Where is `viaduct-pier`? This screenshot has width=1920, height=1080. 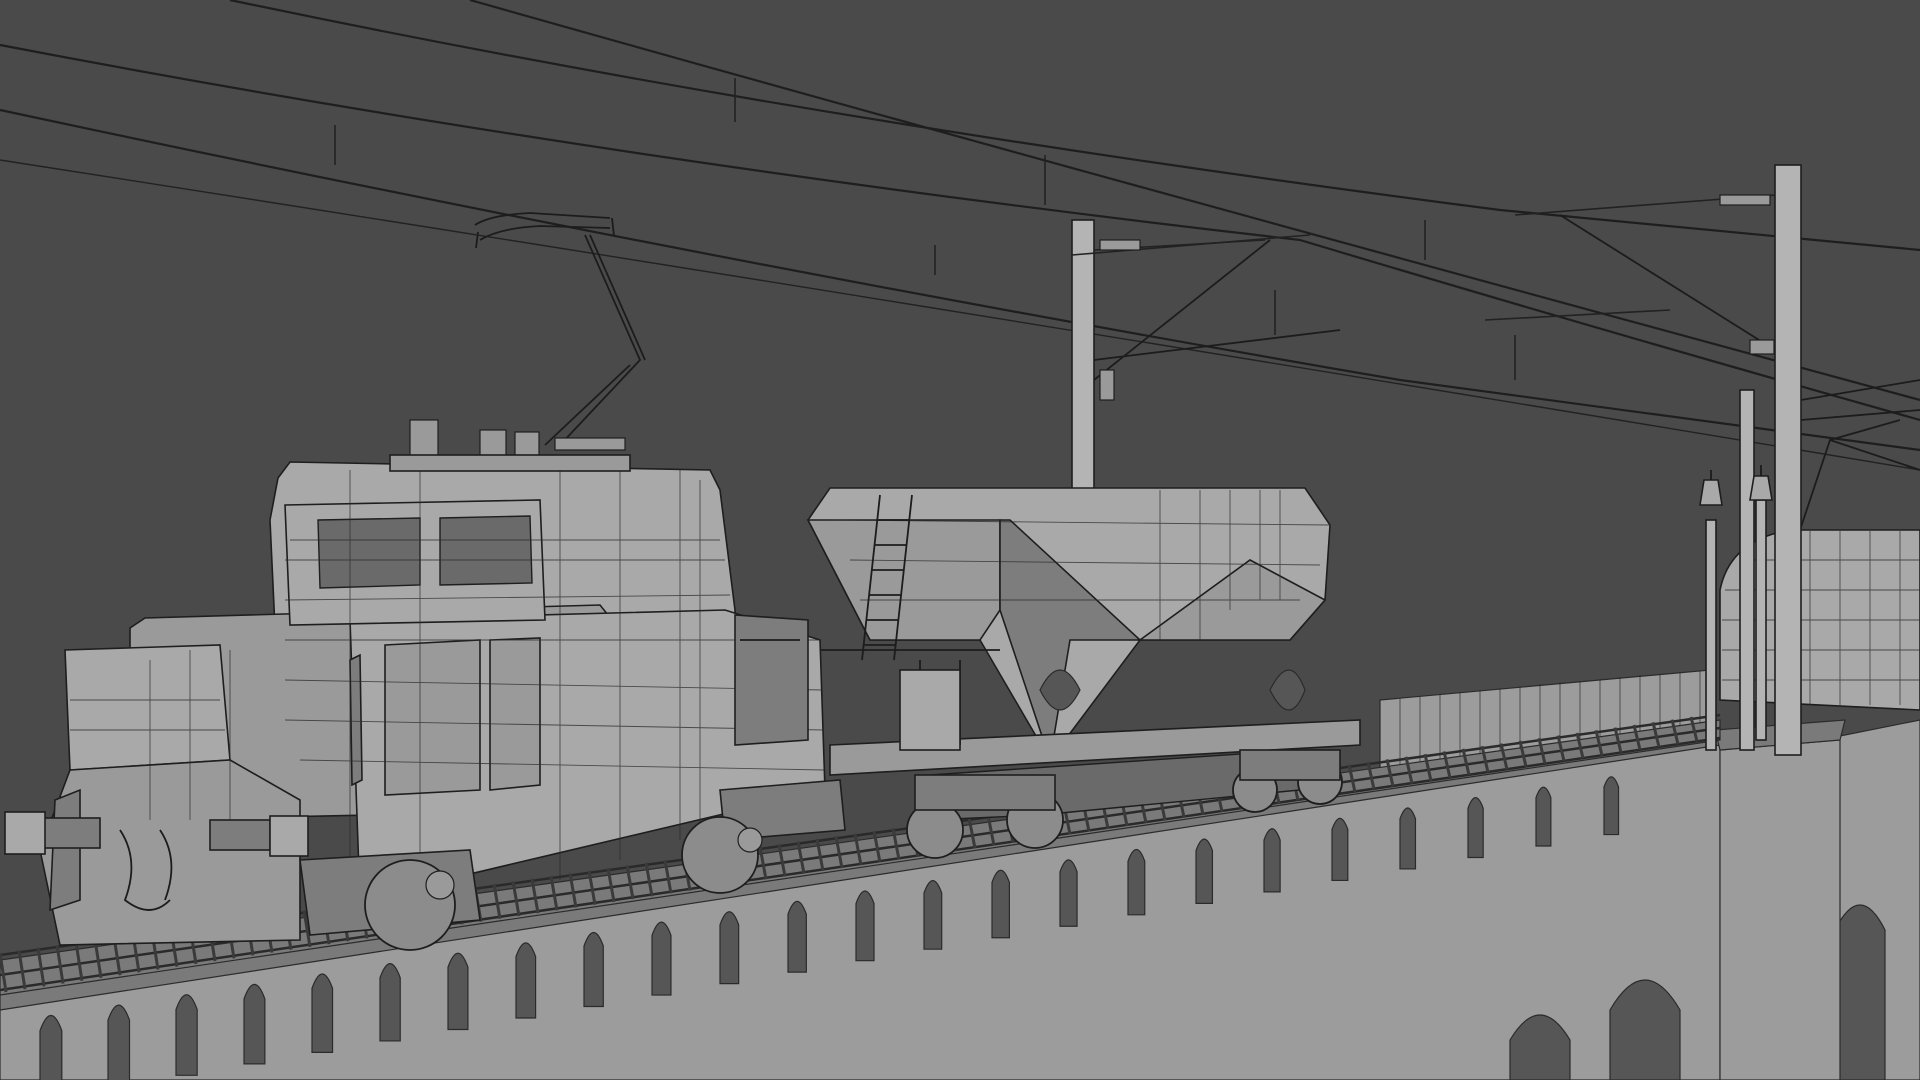 viaduct-pier is located at coordinates (1780, 909).